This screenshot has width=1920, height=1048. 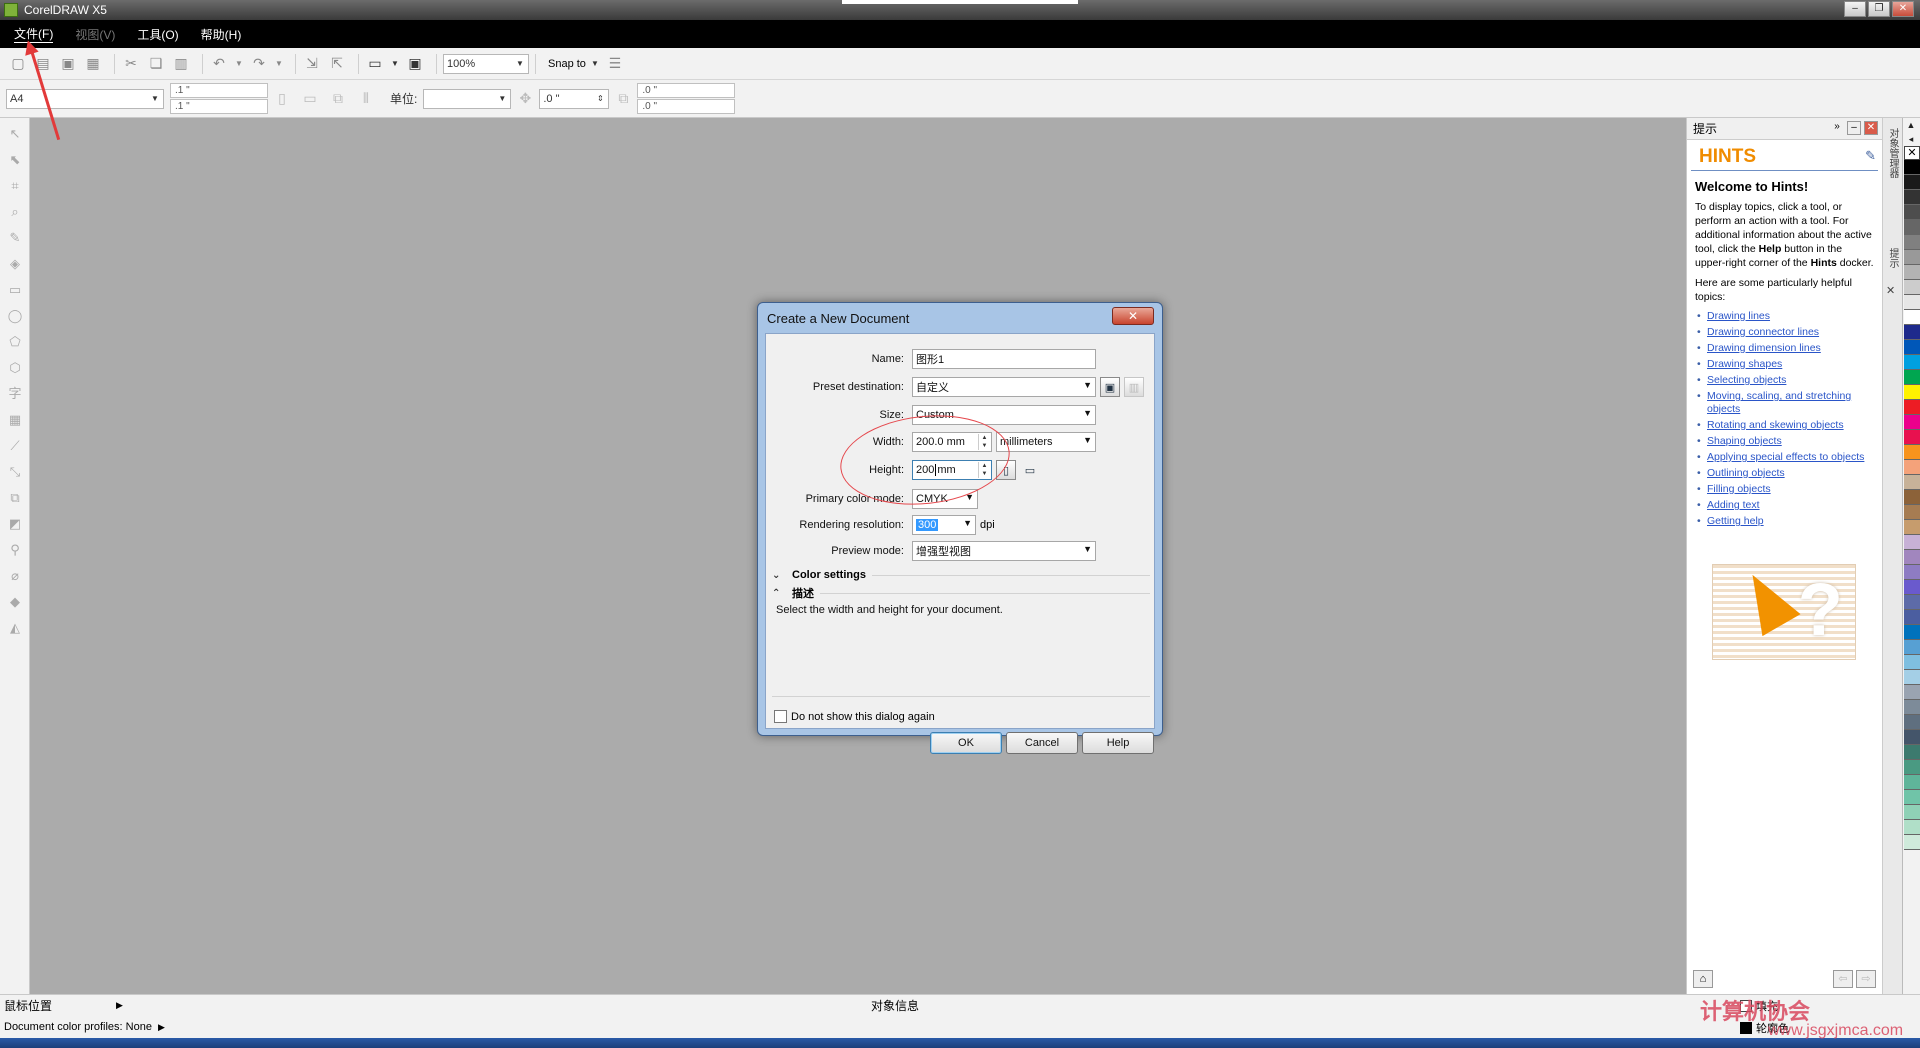 I want to click on tab-hints: 提示, so click(x=1893, y=258).